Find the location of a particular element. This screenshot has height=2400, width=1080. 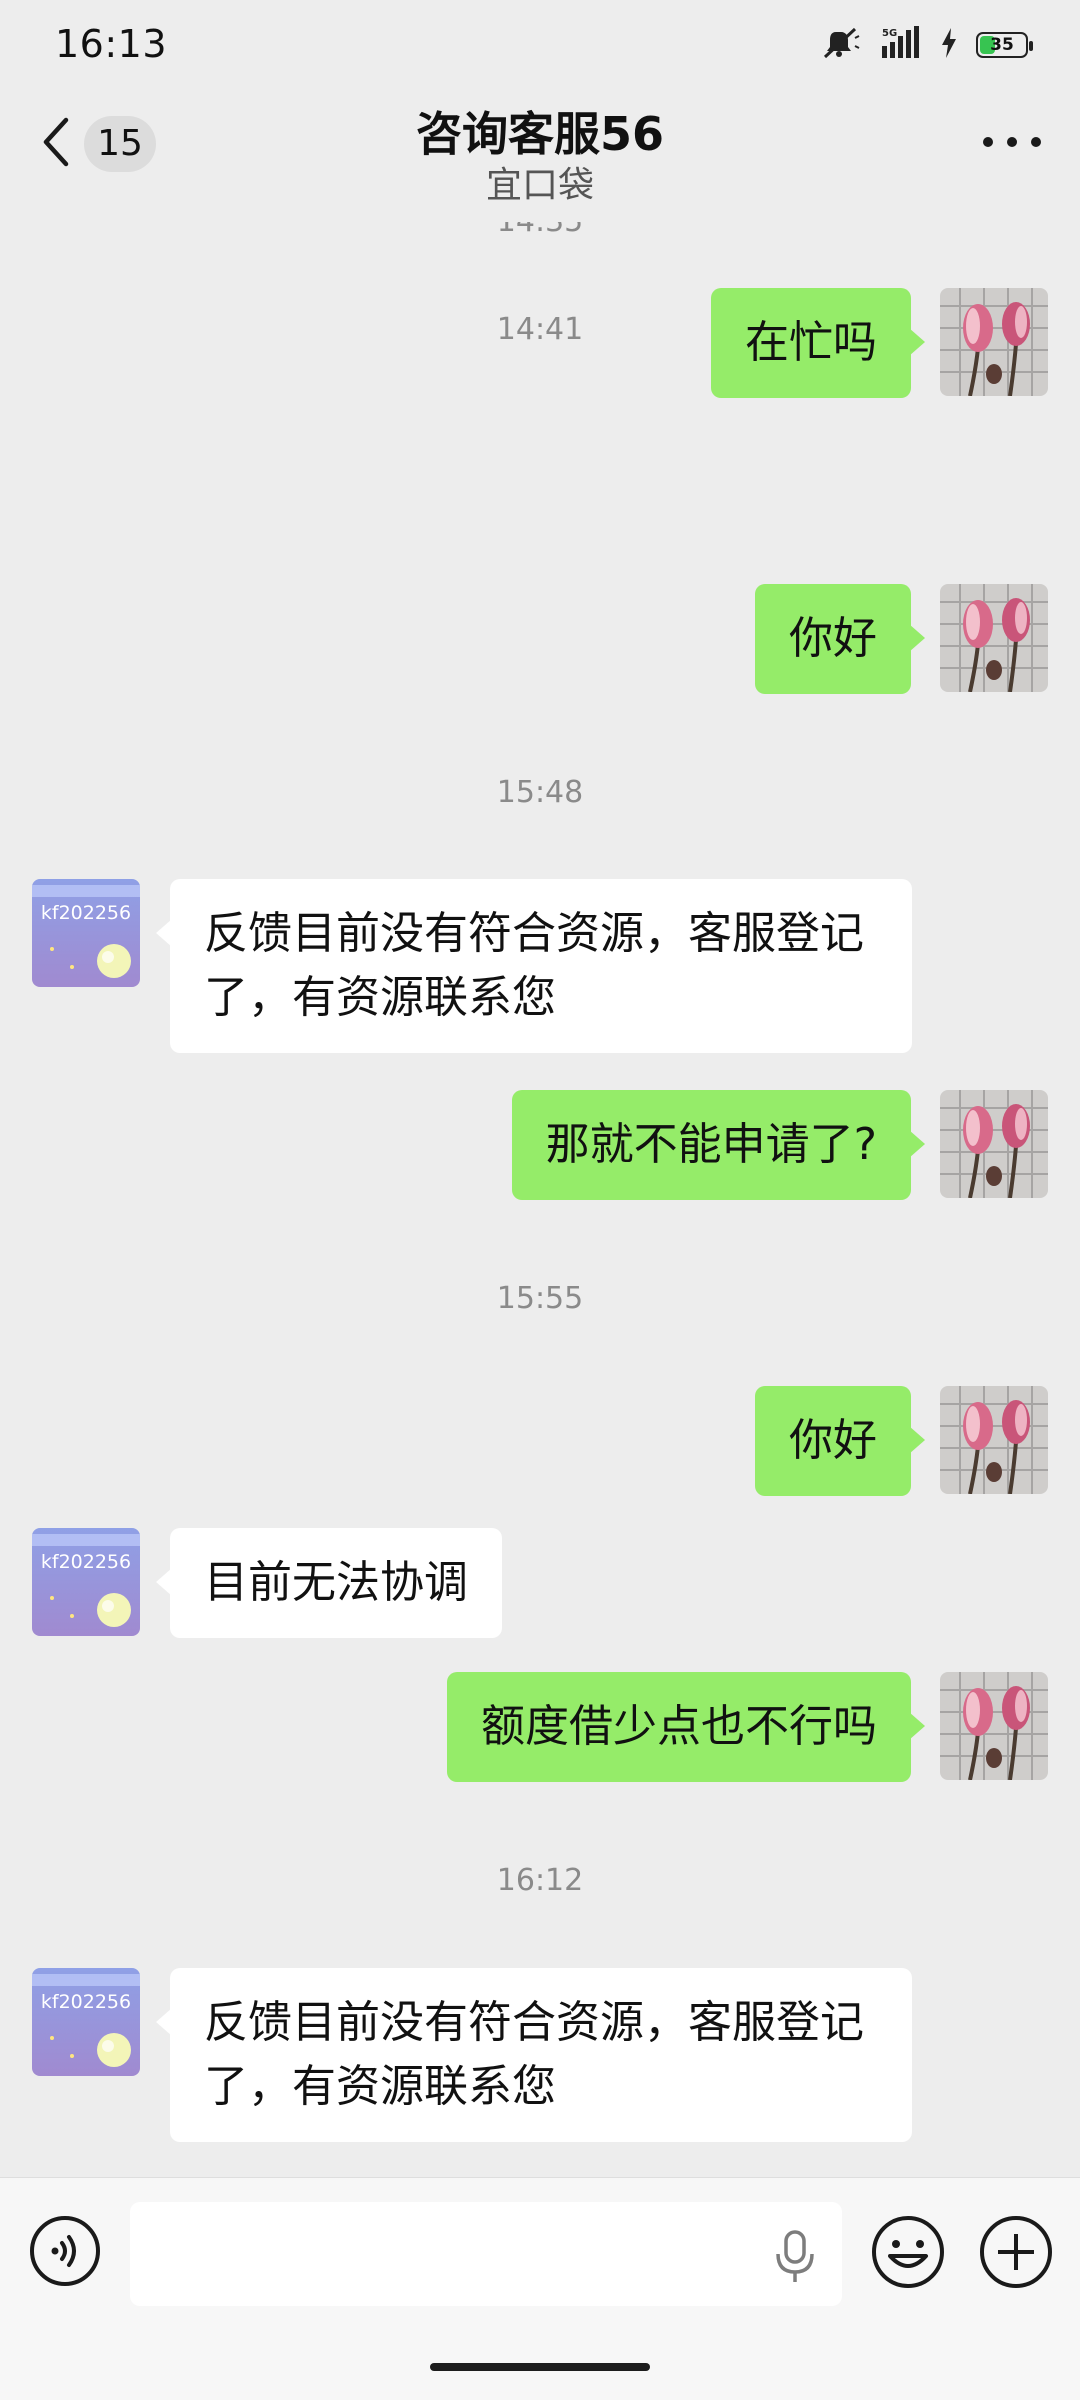

signal-5g-icon: 5G is located at coordinates (901, 45).